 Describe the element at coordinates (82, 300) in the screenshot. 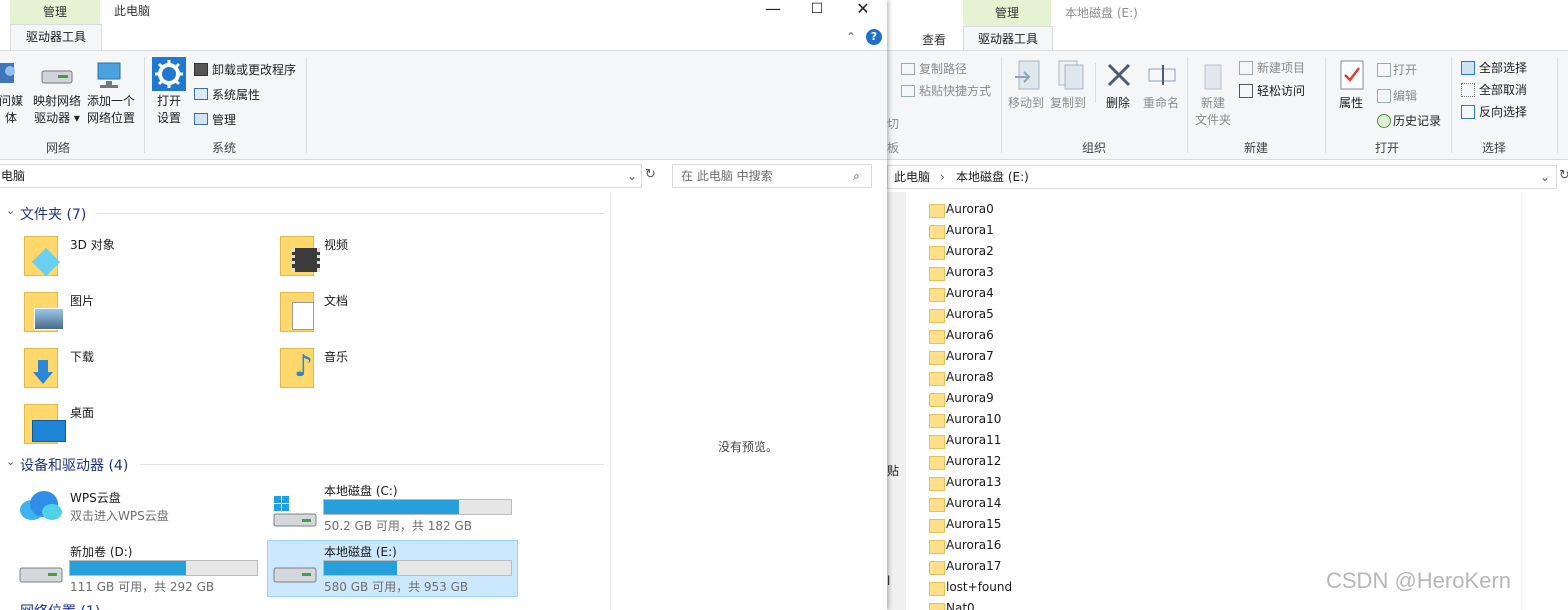

I see `folder-pictures: 图片` at that location.